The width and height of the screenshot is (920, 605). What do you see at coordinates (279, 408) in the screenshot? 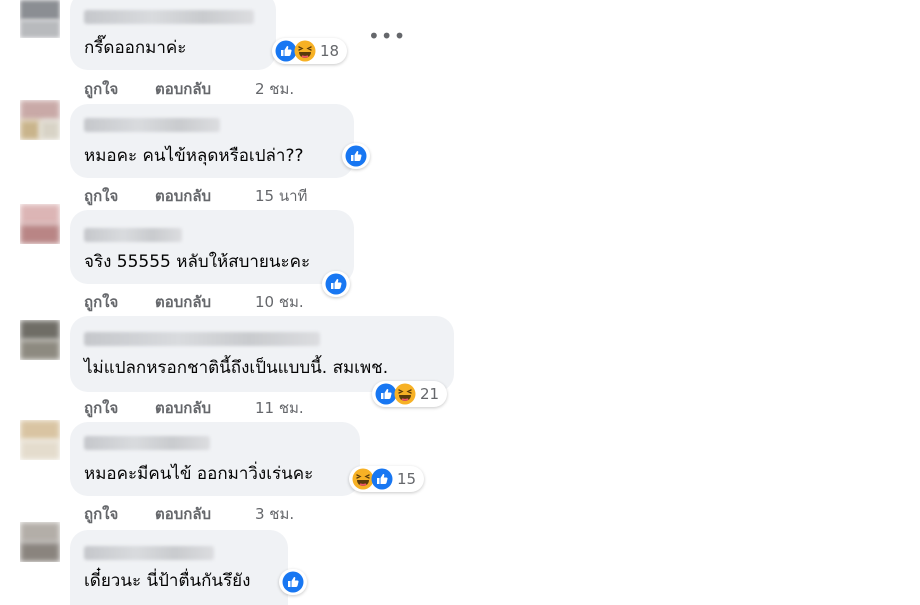
I see `timestamp: 11 ชม.` at bounding box center [279, 408].